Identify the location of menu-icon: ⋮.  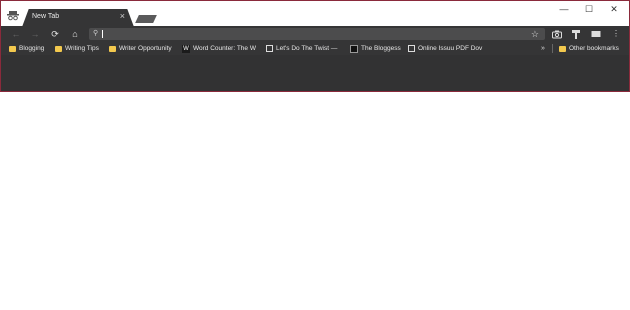
(616, 34).